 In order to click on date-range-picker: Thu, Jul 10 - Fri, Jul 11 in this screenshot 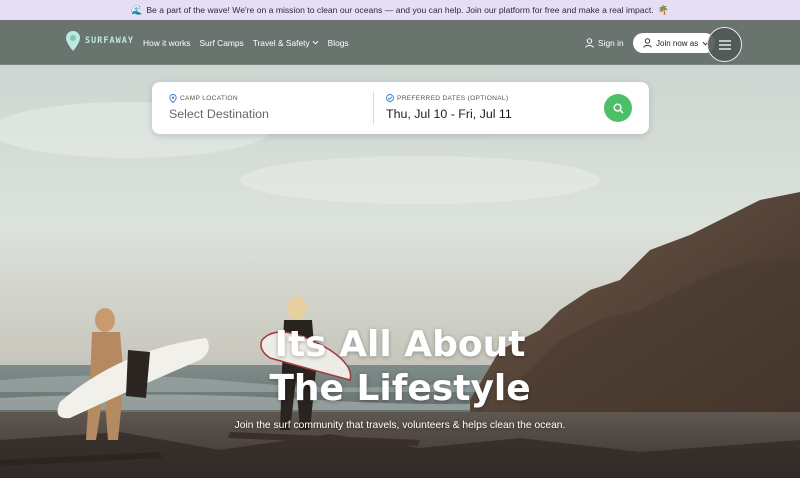, I will do `click(449, 114)`.